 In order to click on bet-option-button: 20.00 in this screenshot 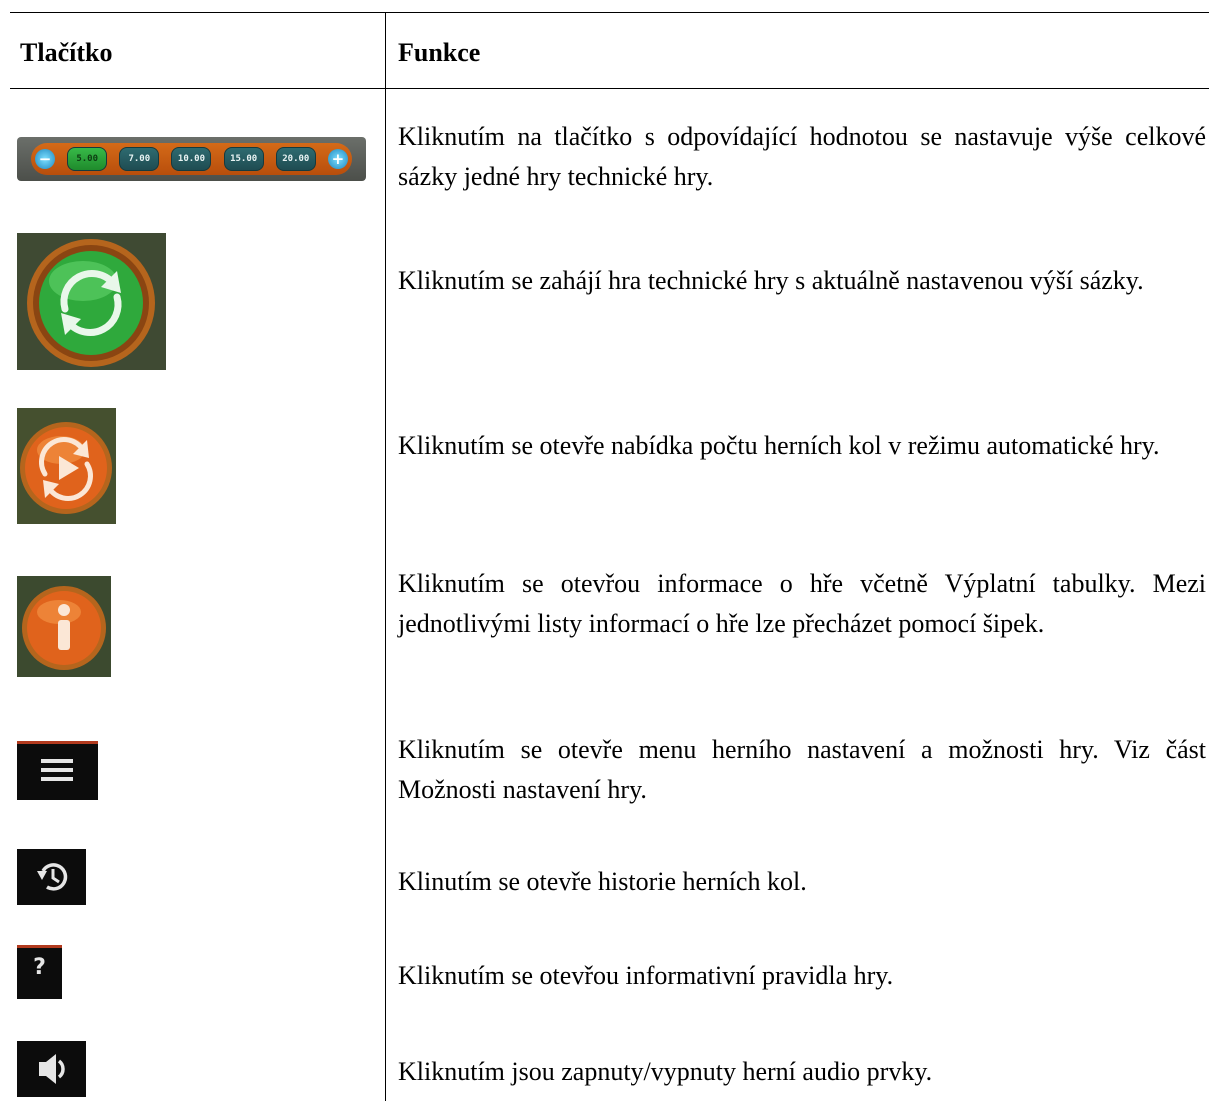, I will do `click(295, 159)`.